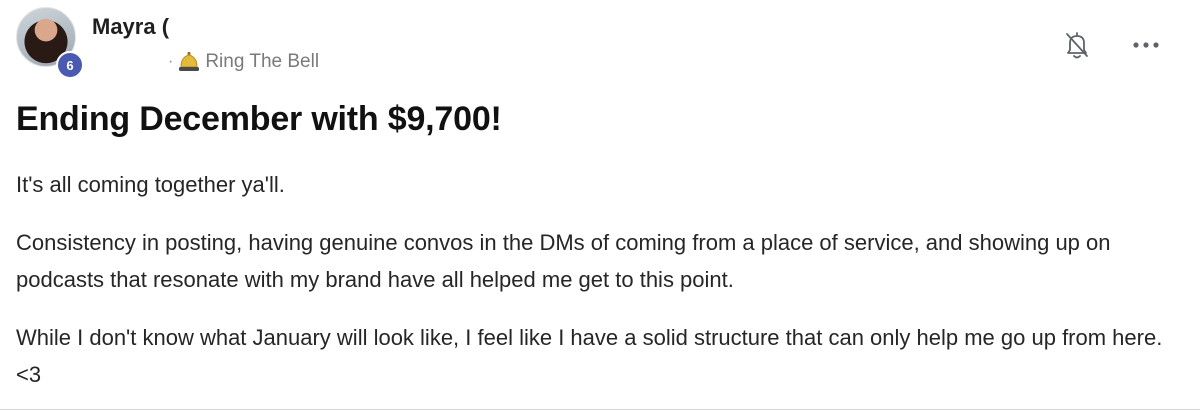  I want to click on author-name: Mayra (, so click(130, 27).